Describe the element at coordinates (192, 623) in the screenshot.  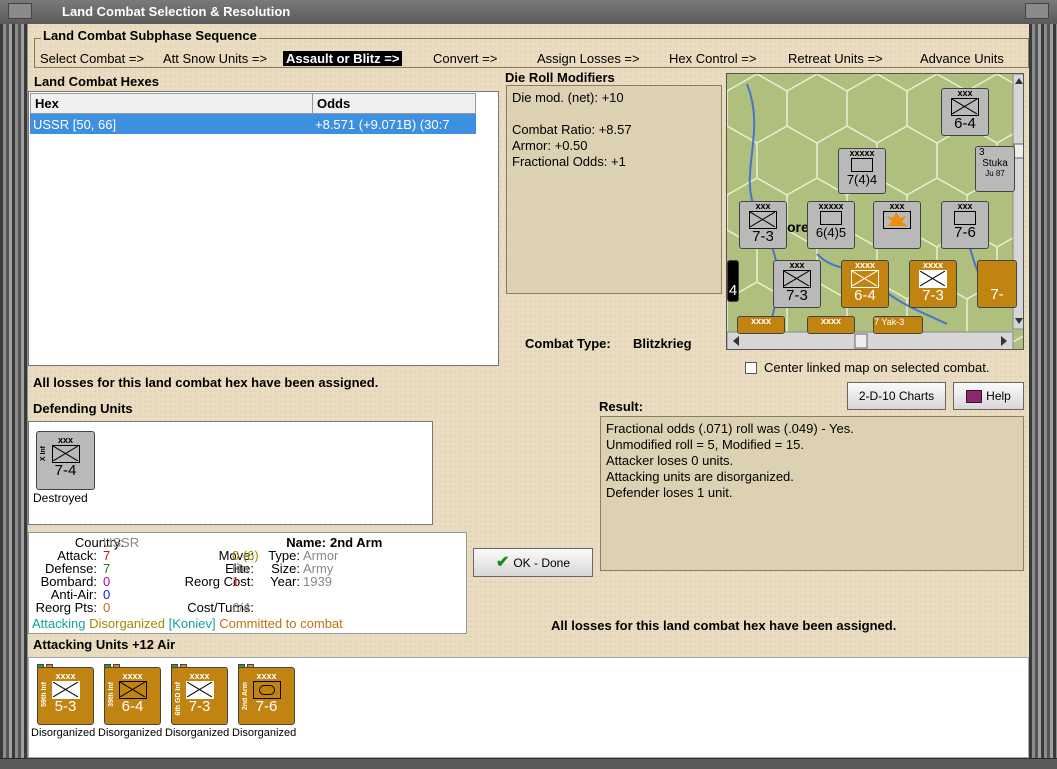
I see `status-commander: [Koniev]` at that location.